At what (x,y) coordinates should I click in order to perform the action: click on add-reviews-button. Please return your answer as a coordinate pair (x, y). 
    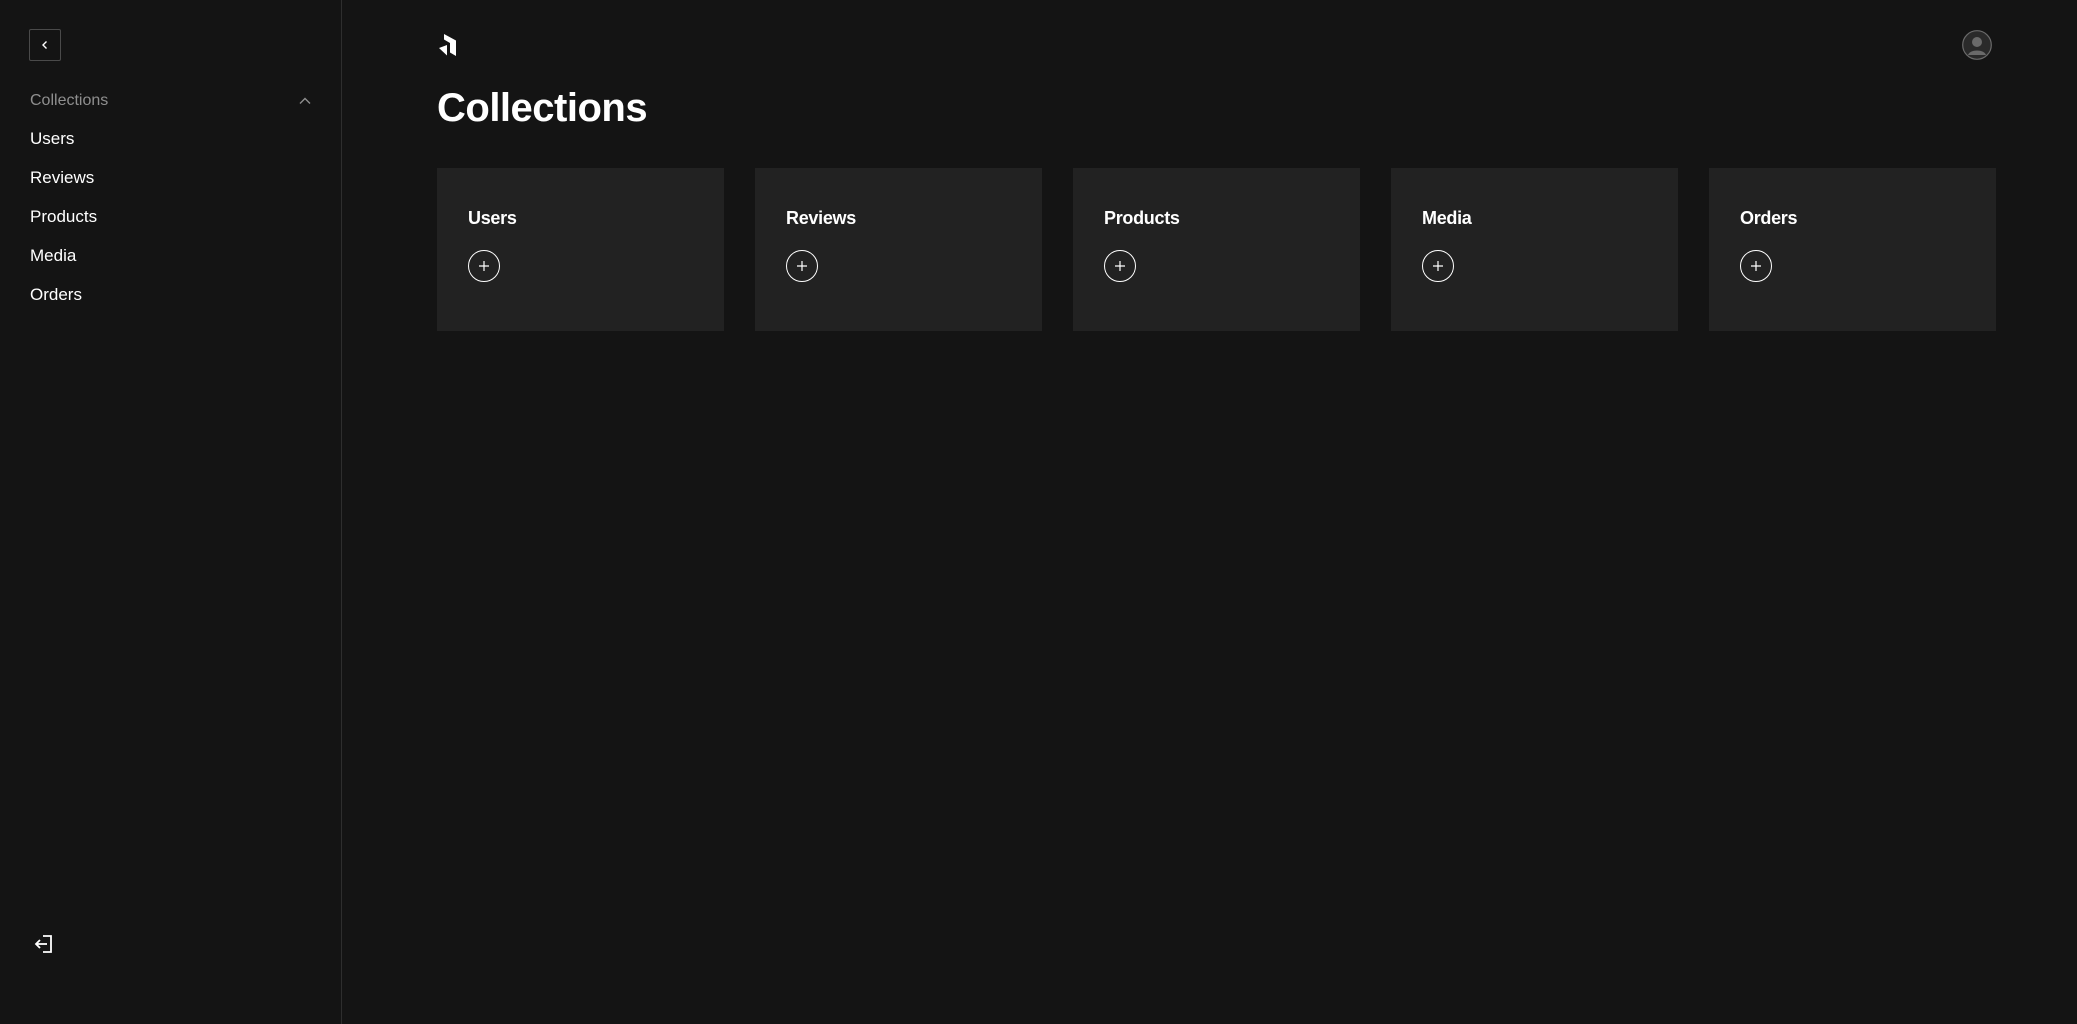
    Looking at the image, I should click on (802, 266).